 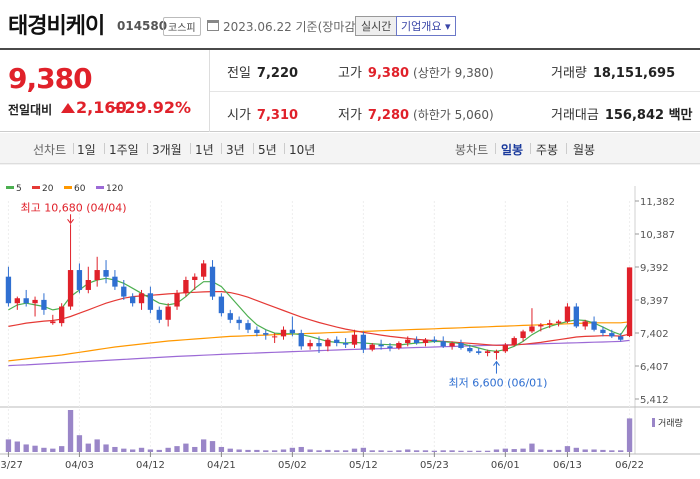 I want to click on legend-swatch-ma5, so click(x=10, y=187).